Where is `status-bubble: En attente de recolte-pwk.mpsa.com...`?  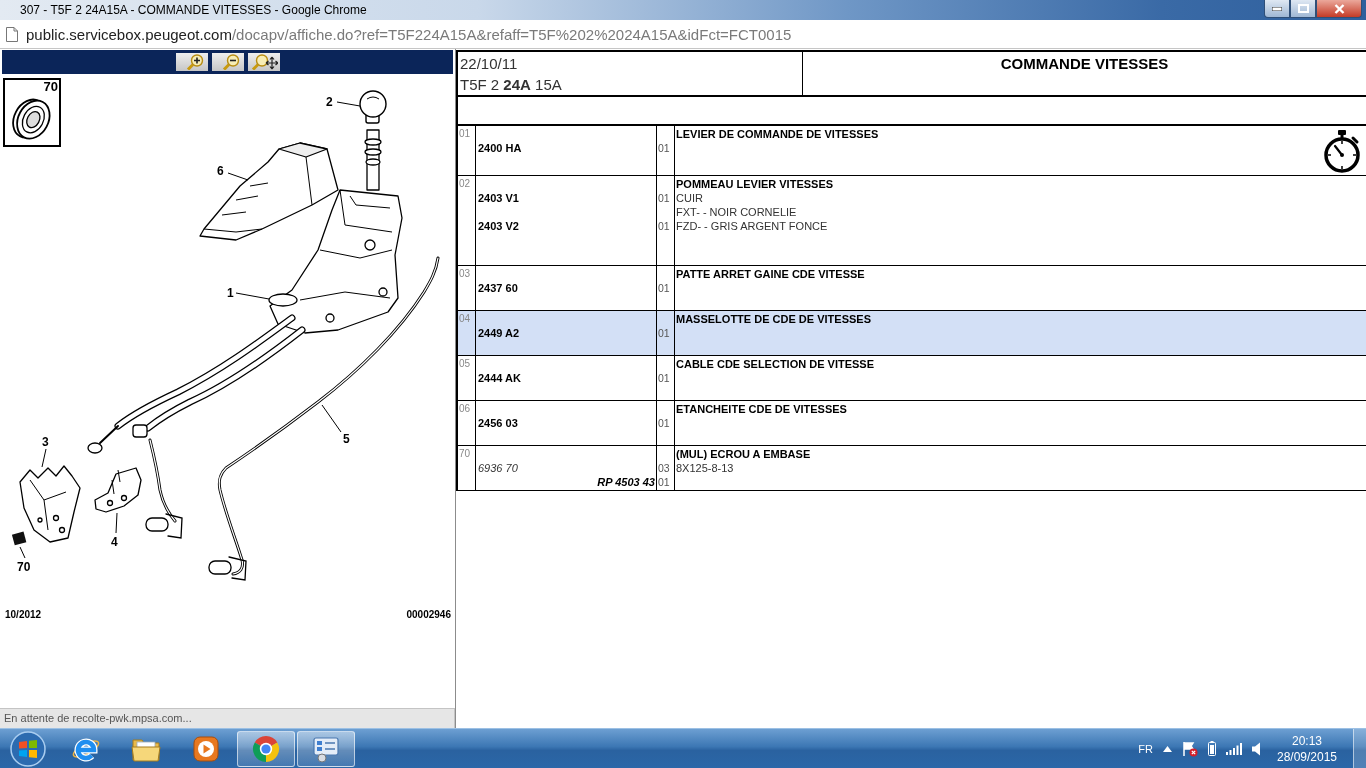 status-bubble: En attente de recolte-pwk.mpsa.com... is located at coordinates (227, 718).